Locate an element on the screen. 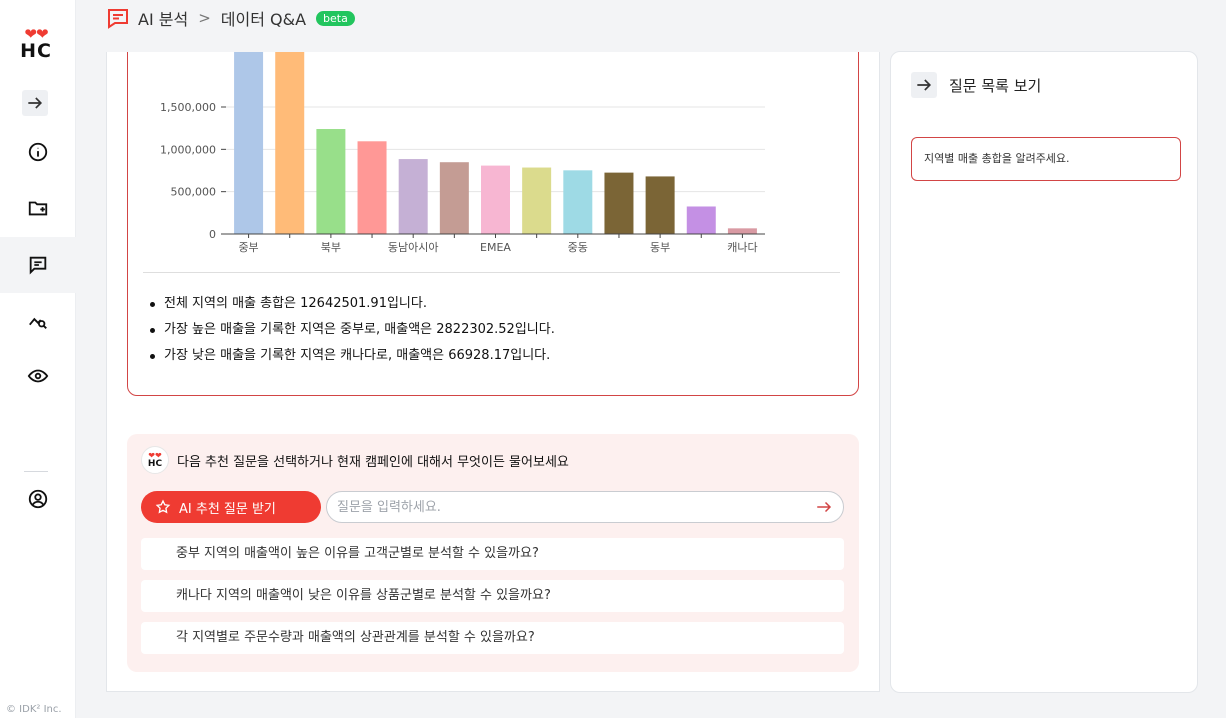 The width and height of the screenshot is (1226, 718). sidebar-item-info is located at coordinates (38, 152).